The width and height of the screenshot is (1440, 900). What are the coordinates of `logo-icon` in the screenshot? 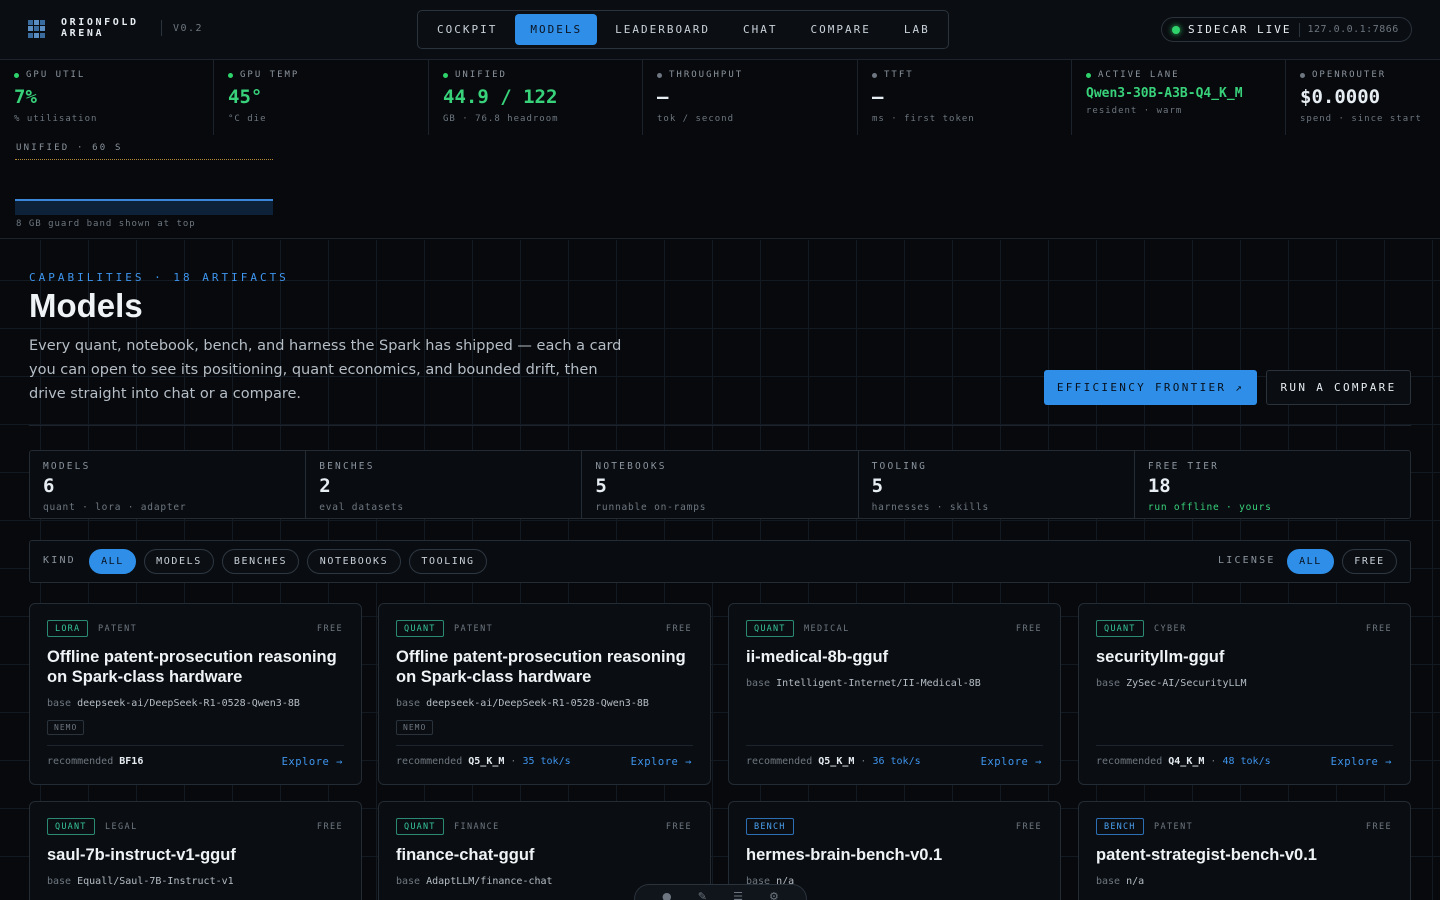 It's located at (37, 29).